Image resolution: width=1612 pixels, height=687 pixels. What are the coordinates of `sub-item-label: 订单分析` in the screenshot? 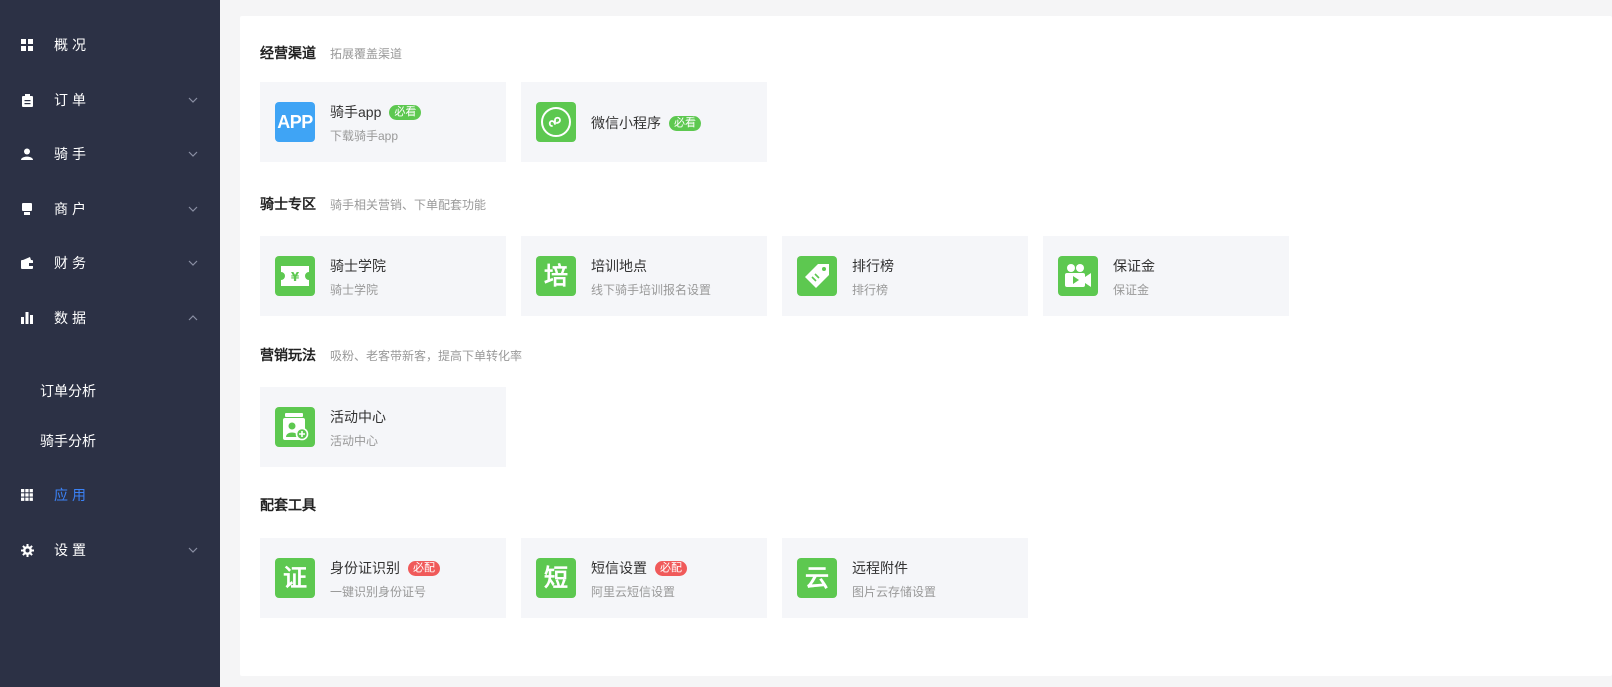 It's located at (68, 391).